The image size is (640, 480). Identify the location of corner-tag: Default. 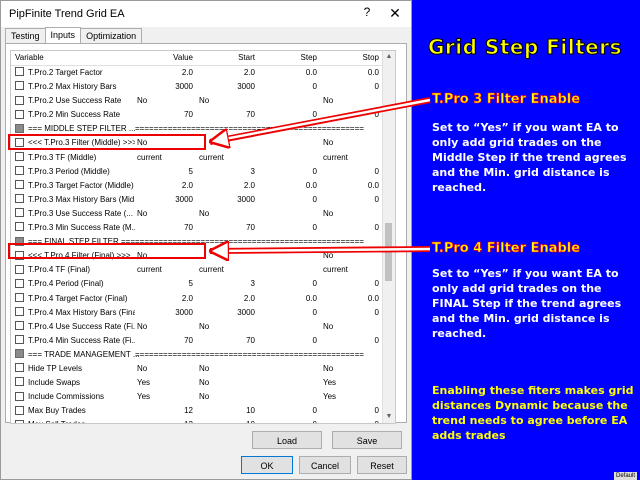
(626, 476).